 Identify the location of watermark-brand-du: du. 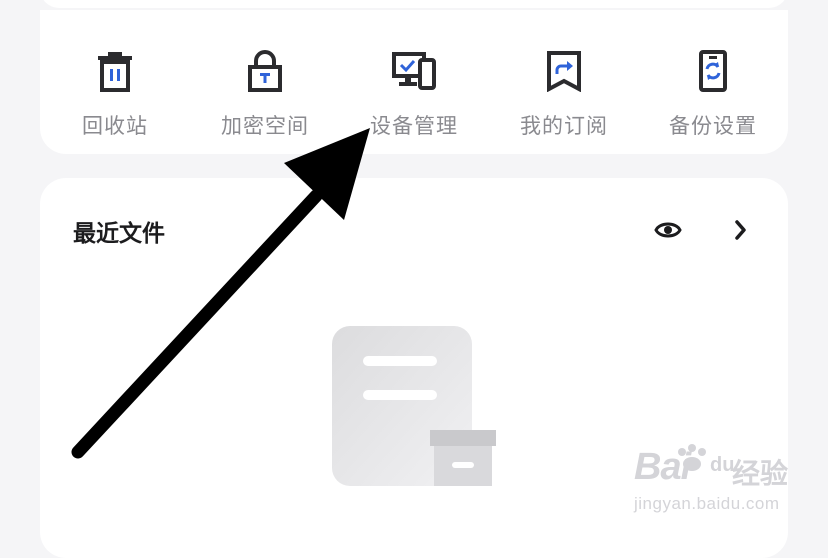
(722, 465).